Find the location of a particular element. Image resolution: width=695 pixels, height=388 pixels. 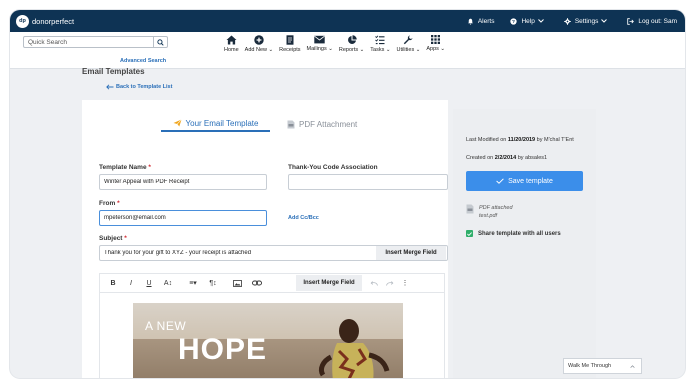

brand-logo: dp donorperfect is located at coordinates (45, 21).